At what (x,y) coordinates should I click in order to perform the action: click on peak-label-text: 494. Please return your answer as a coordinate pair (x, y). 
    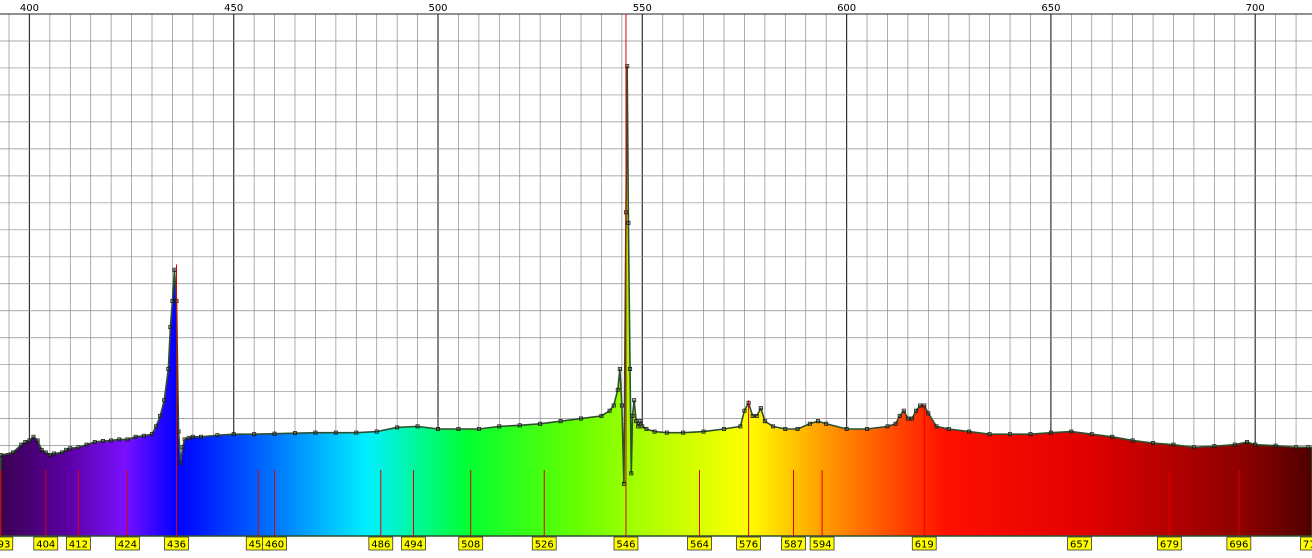
    Looking at the image, I should click on (413, 545).